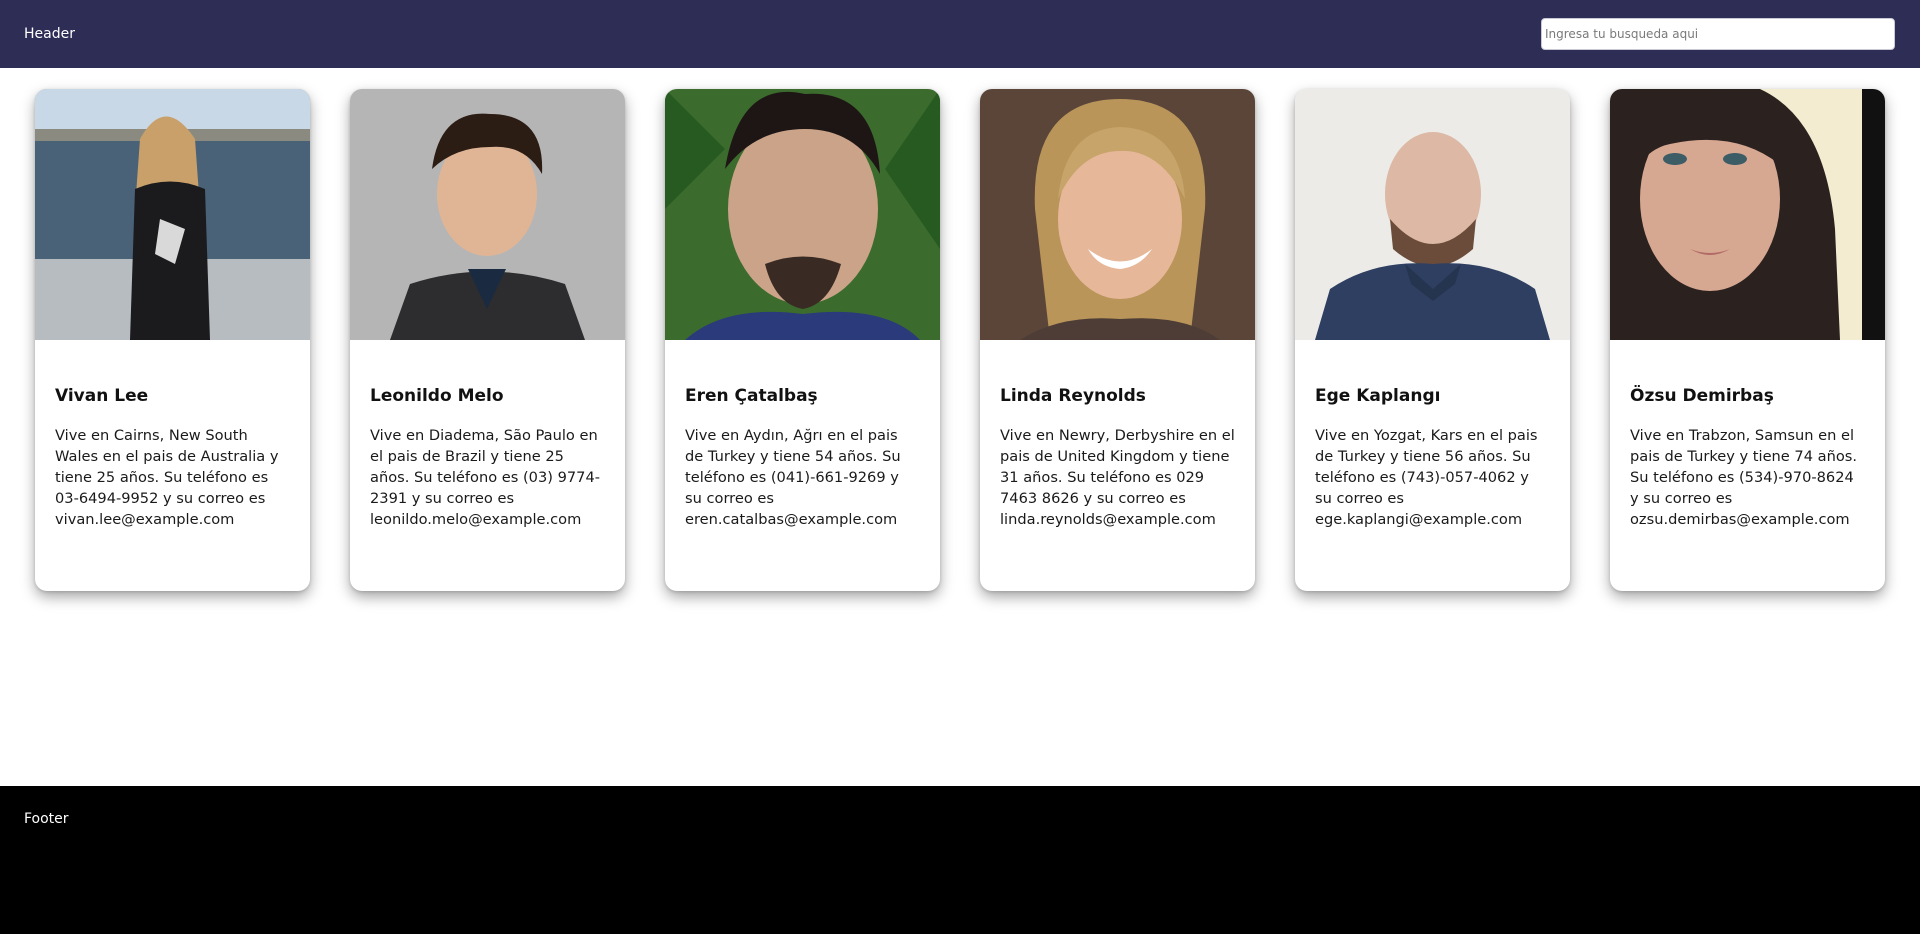  Describe the element at coordinates (49, 34) in the screenshot. I see `header-title: Header` at that location.